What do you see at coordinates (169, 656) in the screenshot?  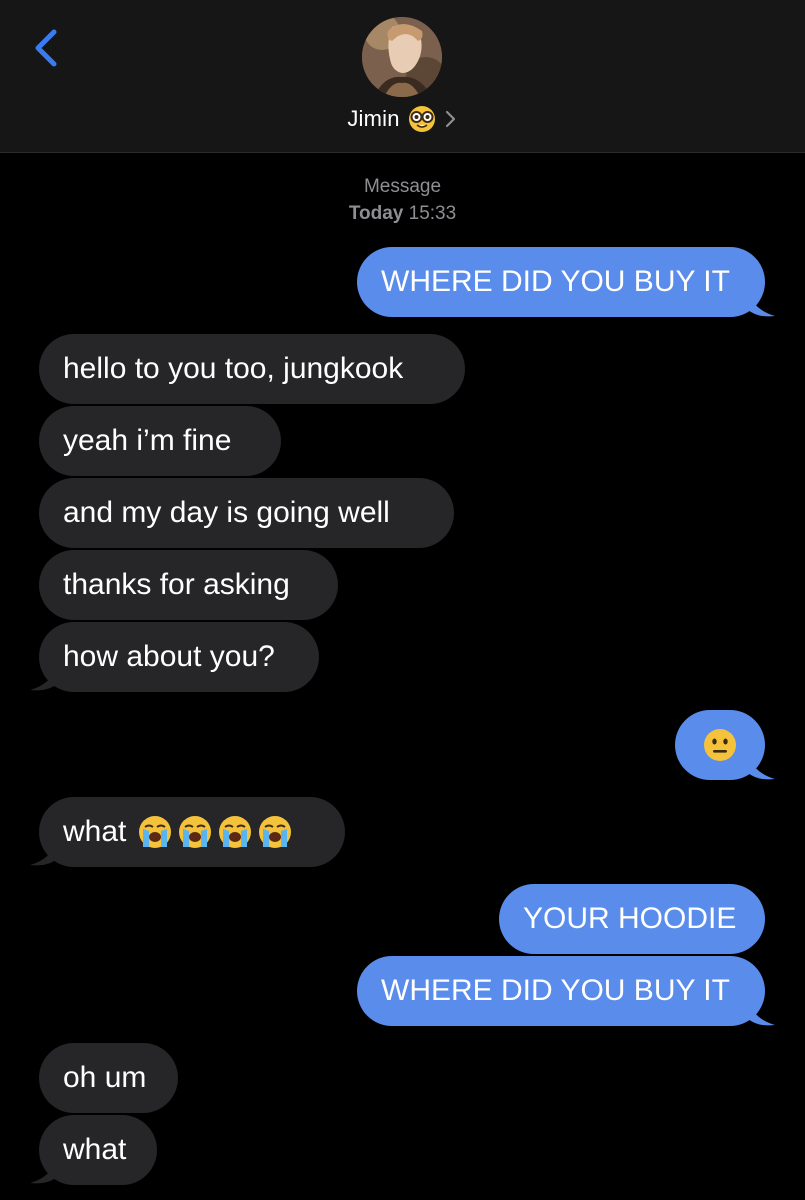 I see `message-text: how about you?` at bounding box center [169, 656].